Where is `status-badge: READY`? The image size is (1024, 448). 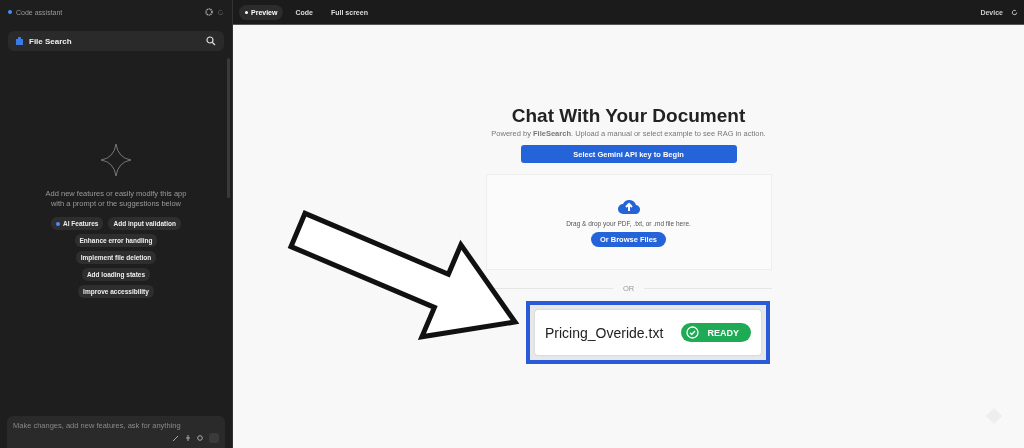
status-badge: READY is located at coordinates (716, 332).